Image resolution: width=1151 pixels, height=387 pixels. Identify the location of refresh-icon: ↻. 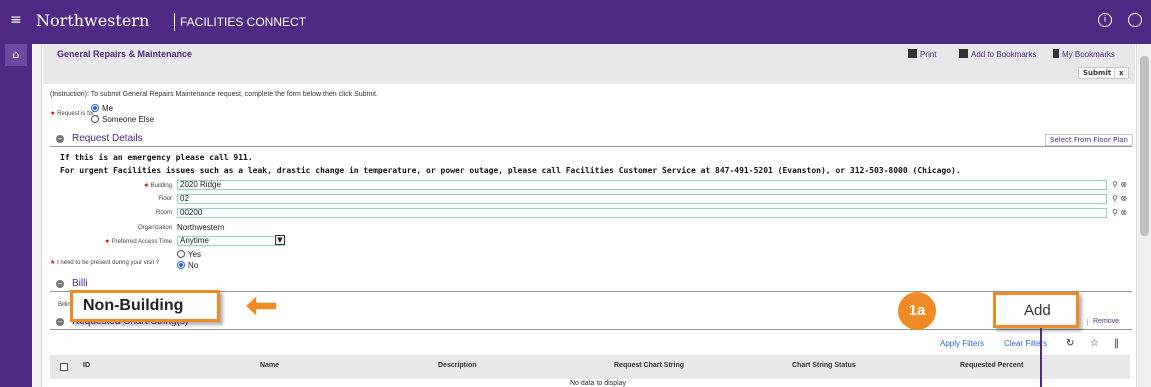
(1070, 343).